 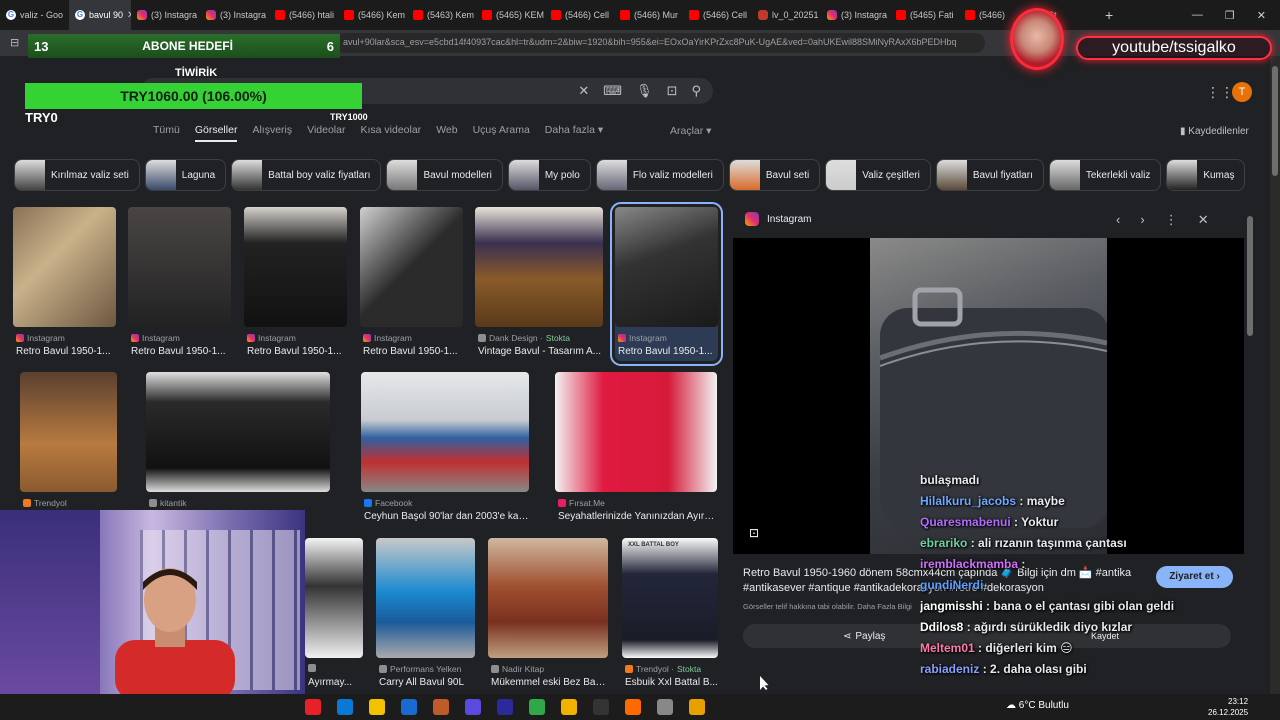 I want to click on related-chip: Tekerlekli valiz, so click(x=1105, y=175).